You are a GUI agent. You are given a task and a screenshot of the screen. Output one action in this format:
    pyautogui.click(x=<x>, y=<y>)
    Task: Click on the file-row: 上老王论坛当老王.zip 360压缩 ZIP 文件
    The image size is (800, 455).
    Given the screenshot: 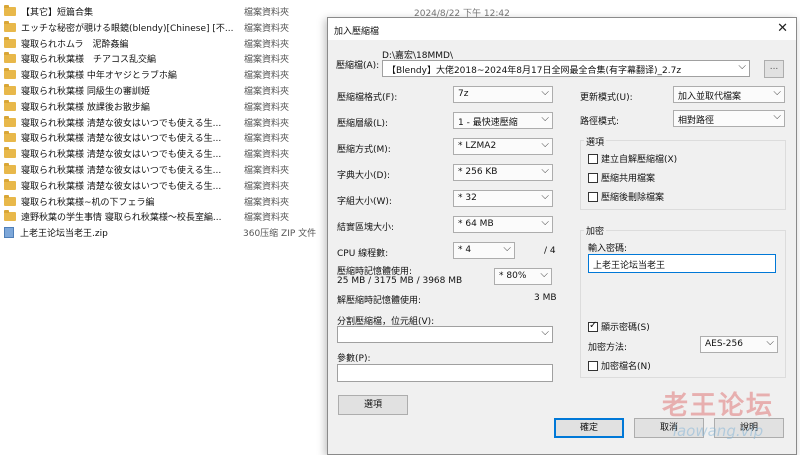 What is the action you would take?
    pyautogui.click(x=164, y=232)
    